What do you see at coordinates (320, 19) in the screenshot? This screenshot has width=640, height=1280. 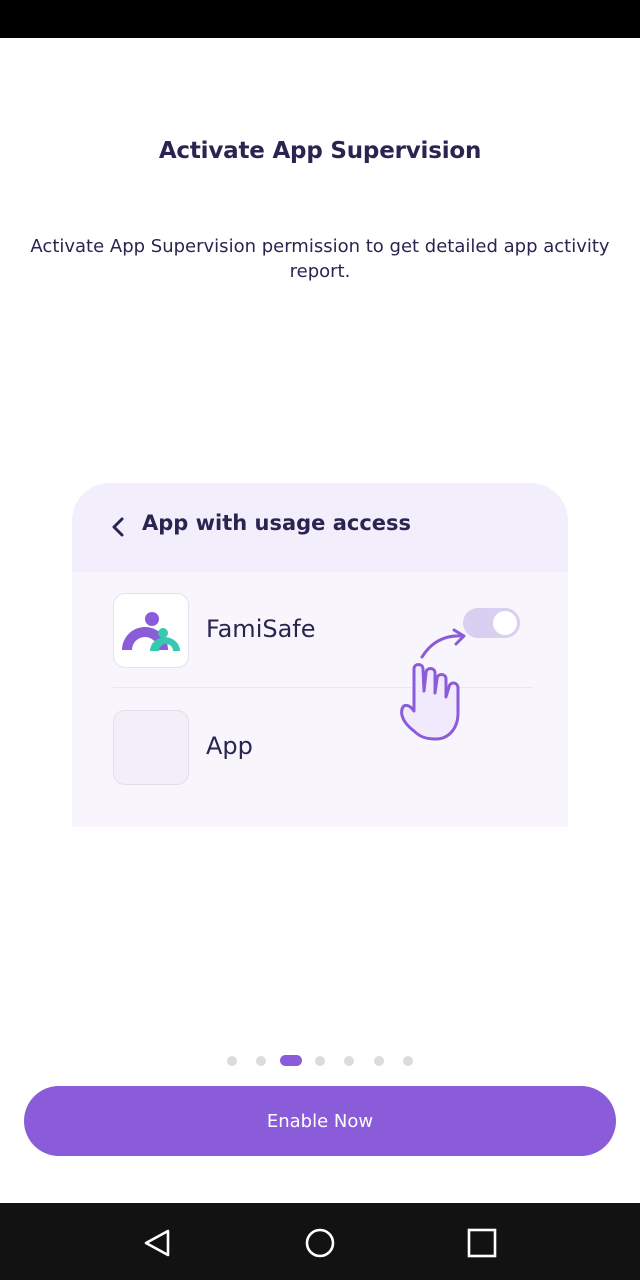 I see `status-bar` at bounding box center [320, 19].